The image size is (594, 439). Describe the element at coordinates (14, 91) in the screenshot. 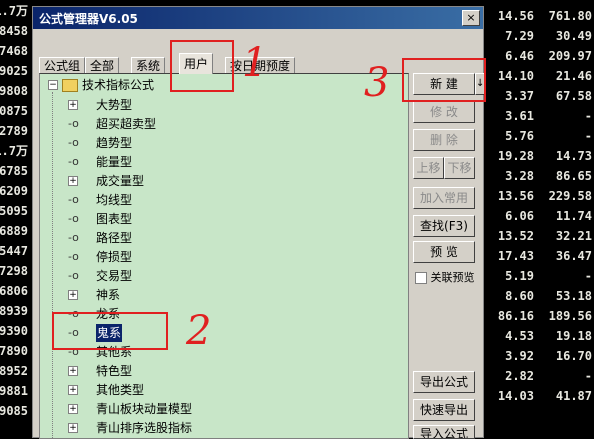

I see `left-quote-cell: 9808` at that location.